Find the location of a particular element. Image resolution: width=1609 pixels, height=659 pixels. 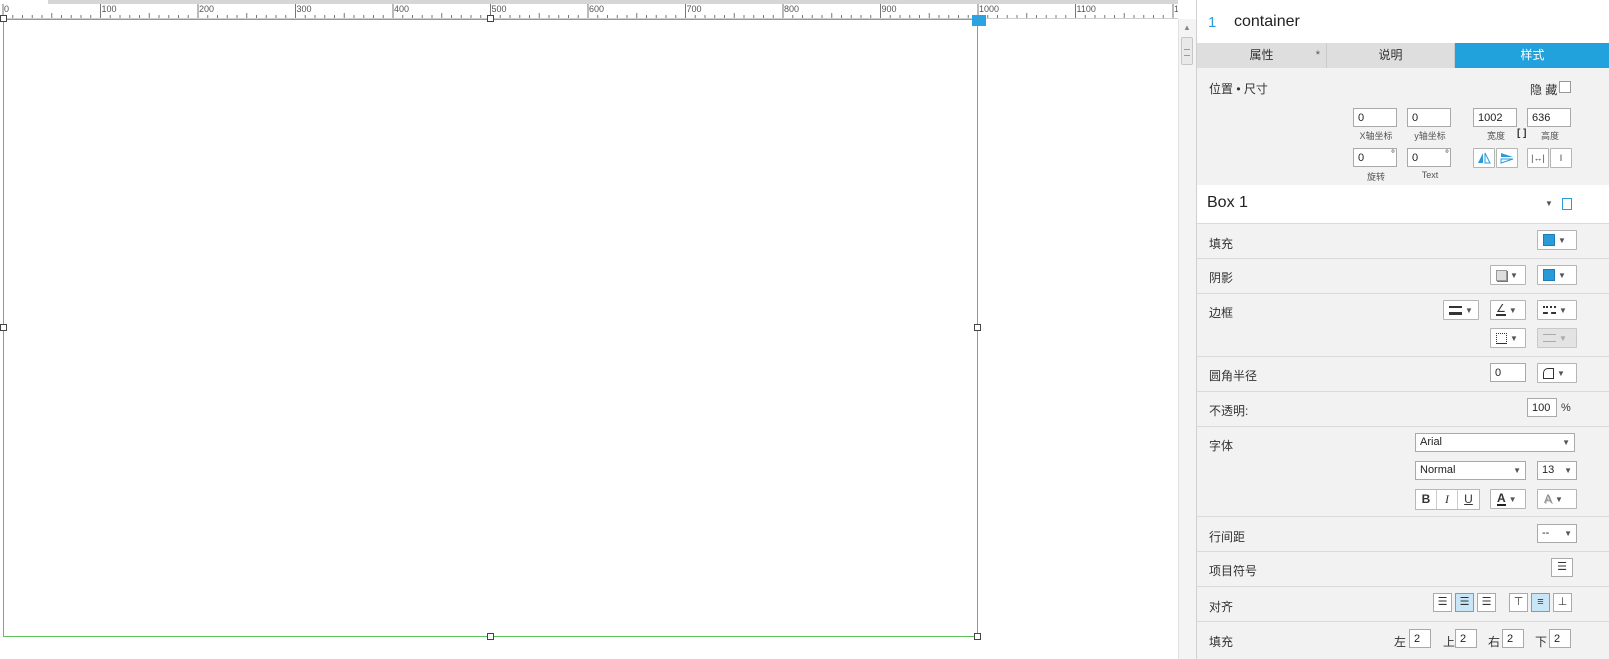

fit-height-button: I is located at coordinates (1561, 158).